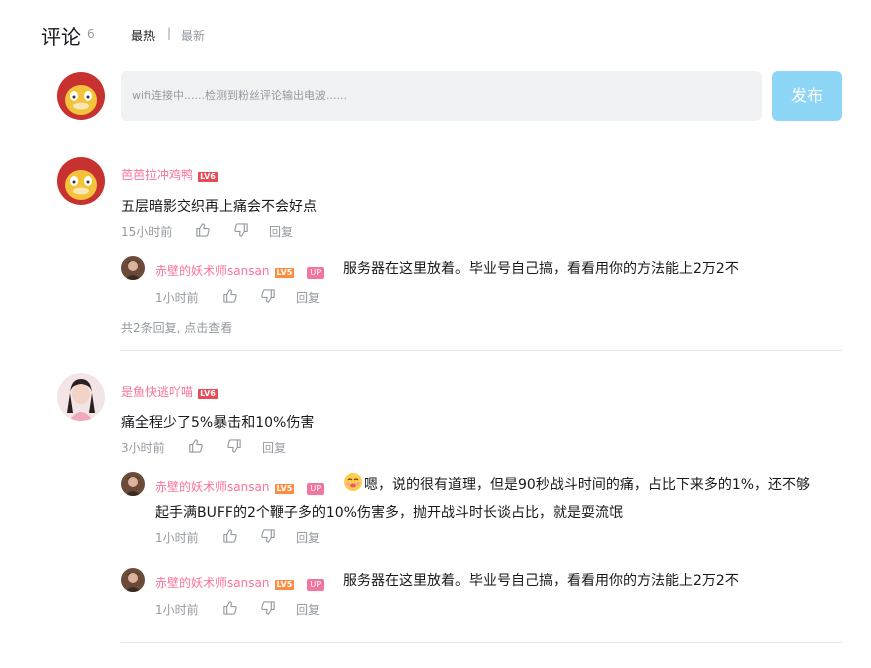  What do you see at coordinates (143, 448) in the screenshot?
I see `comment-time: 3小时前` at bounding box center [143, 448].